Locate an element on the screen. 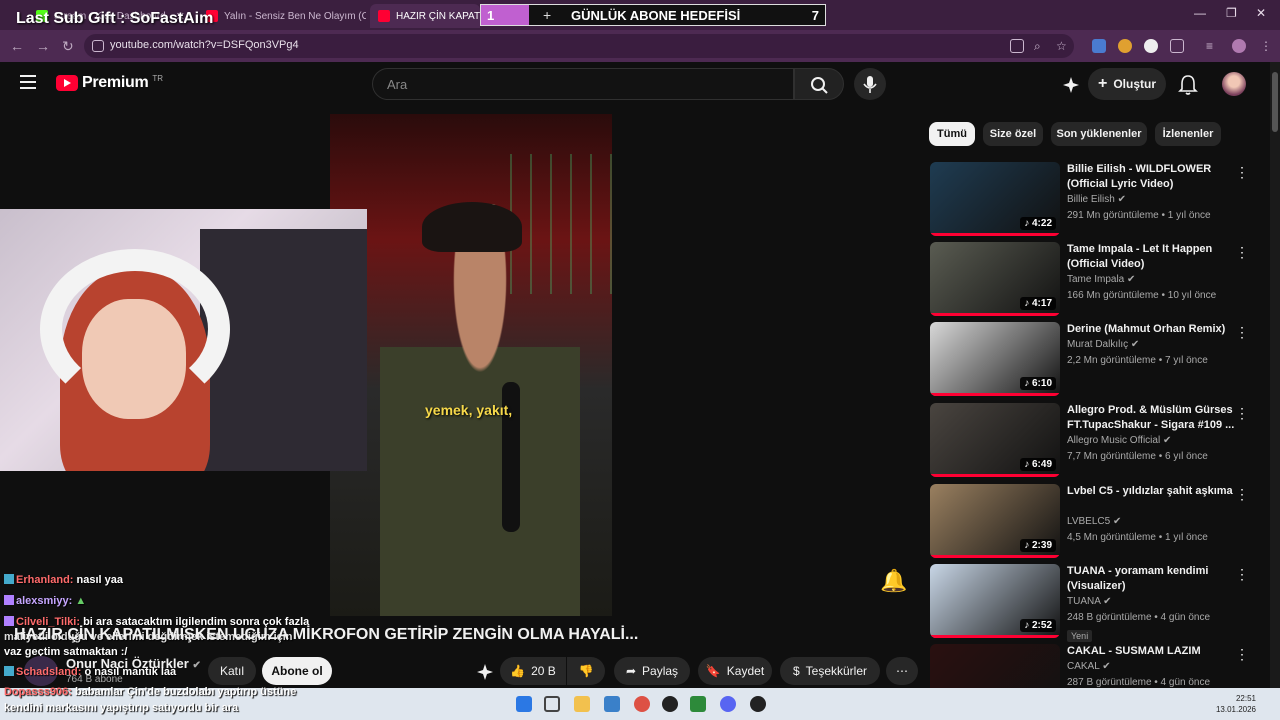 The width and height of the screenshot is (1280, 720). share-button: ➦ Paylaş is located at coordinates (652, 671).